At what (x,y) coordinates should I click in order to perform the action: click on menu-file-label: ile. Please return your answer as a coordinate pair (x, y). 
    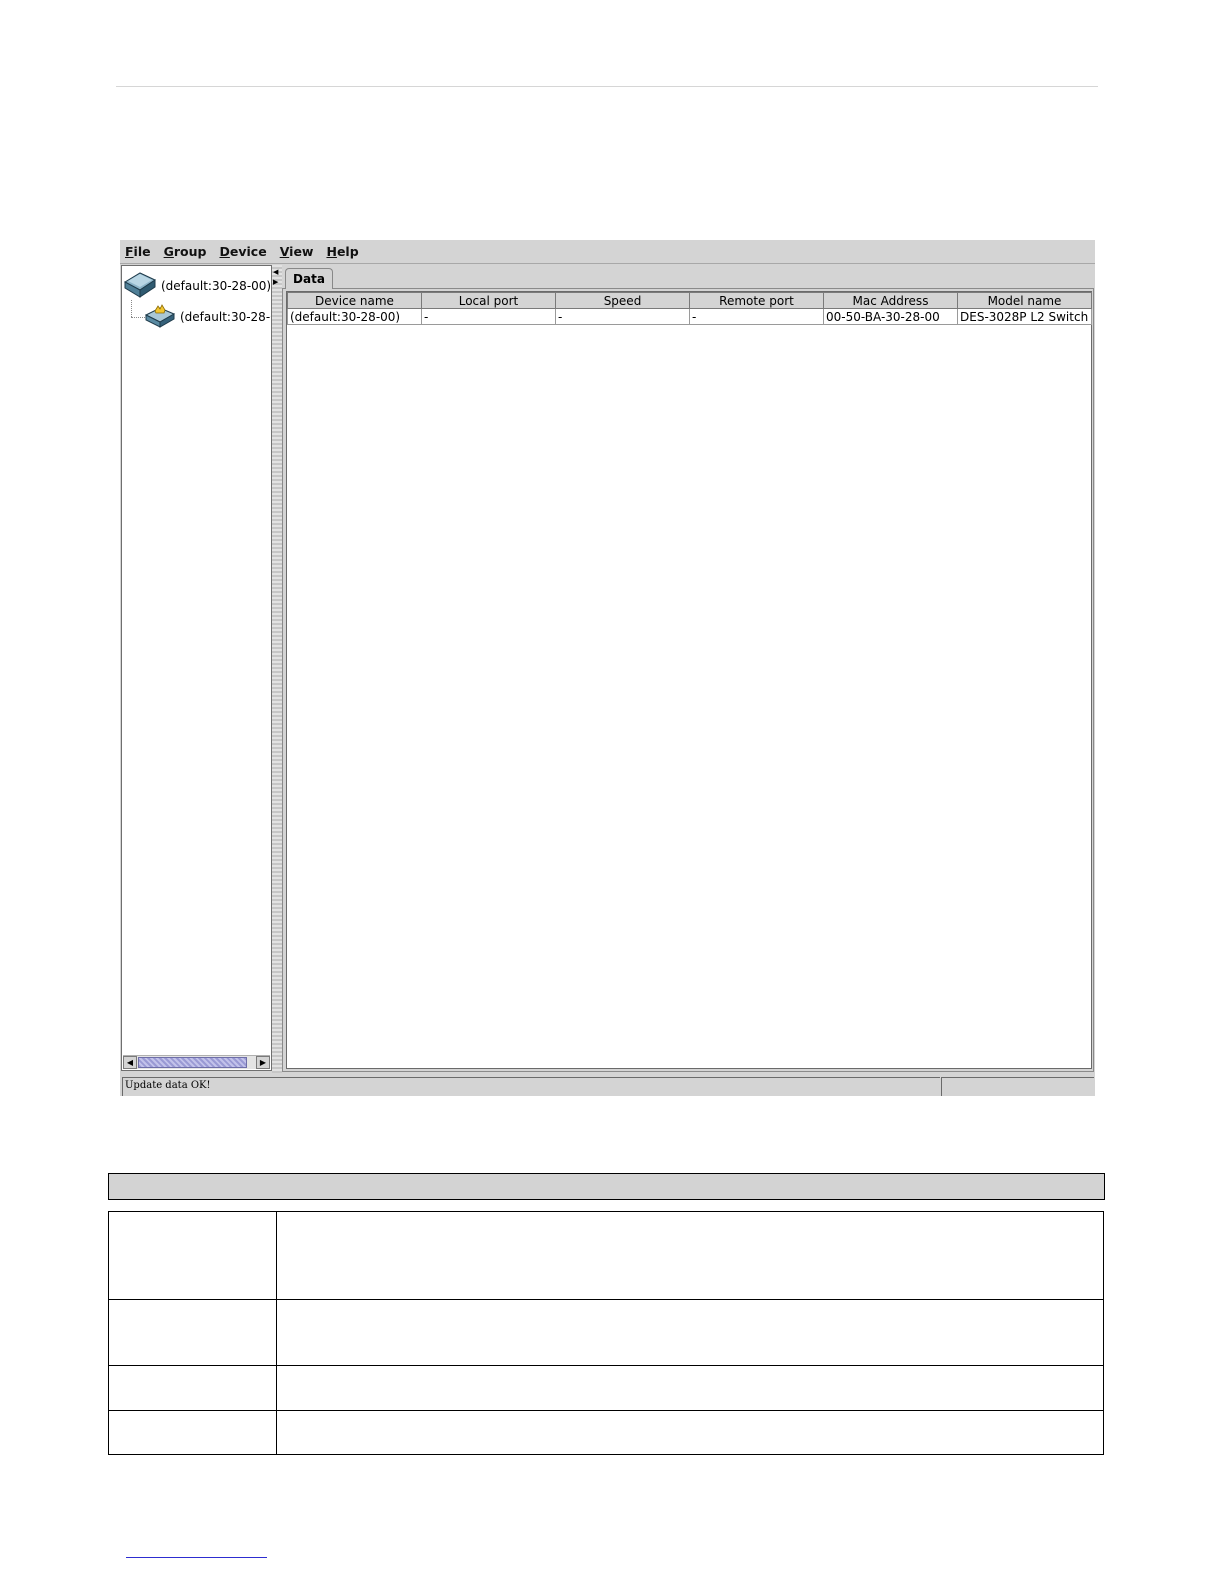
    Looking at the image, I should click on (142, 251).